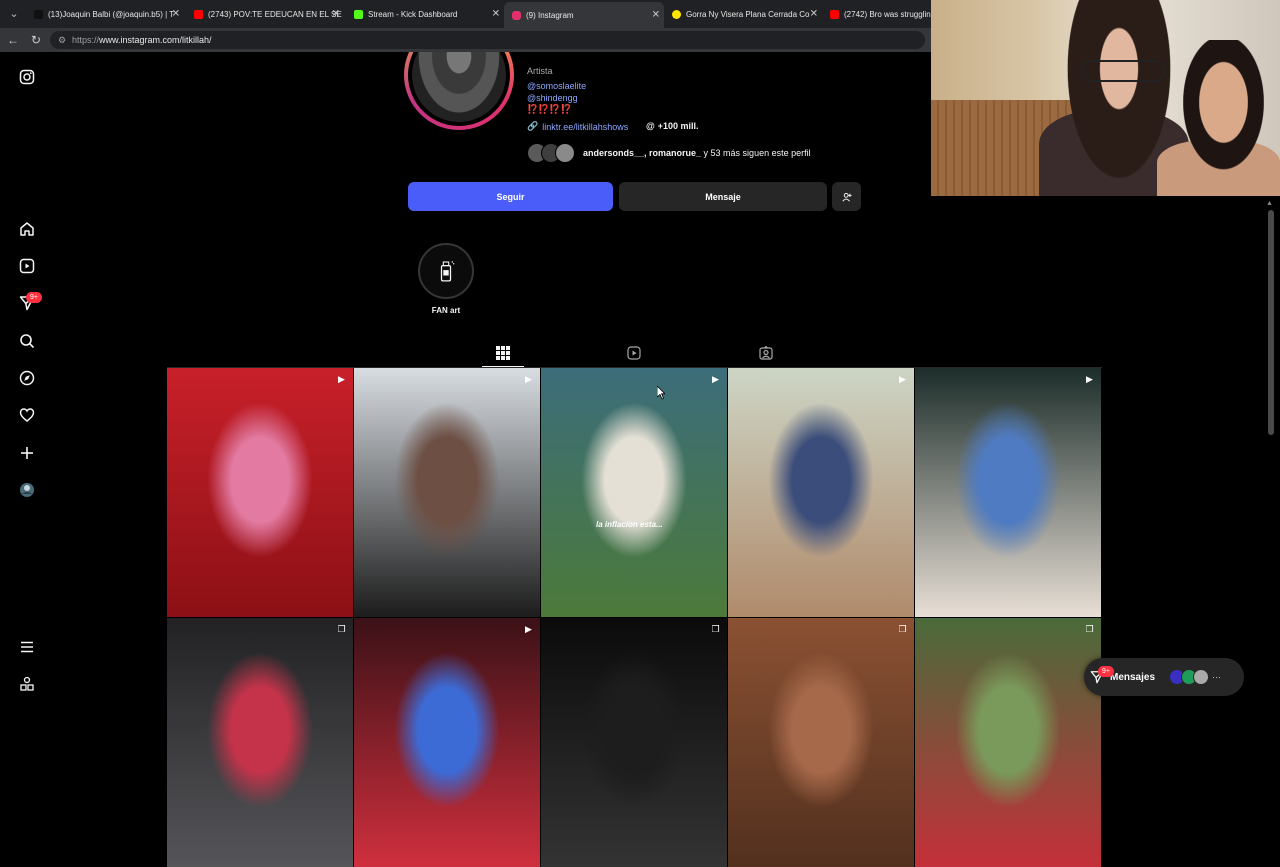 This screenshot has width=1280, height=867. Describe the element at coordinates (413, 14) in the screenshot. I see `tab-title: Stream - Kick Dashboard` at that location.